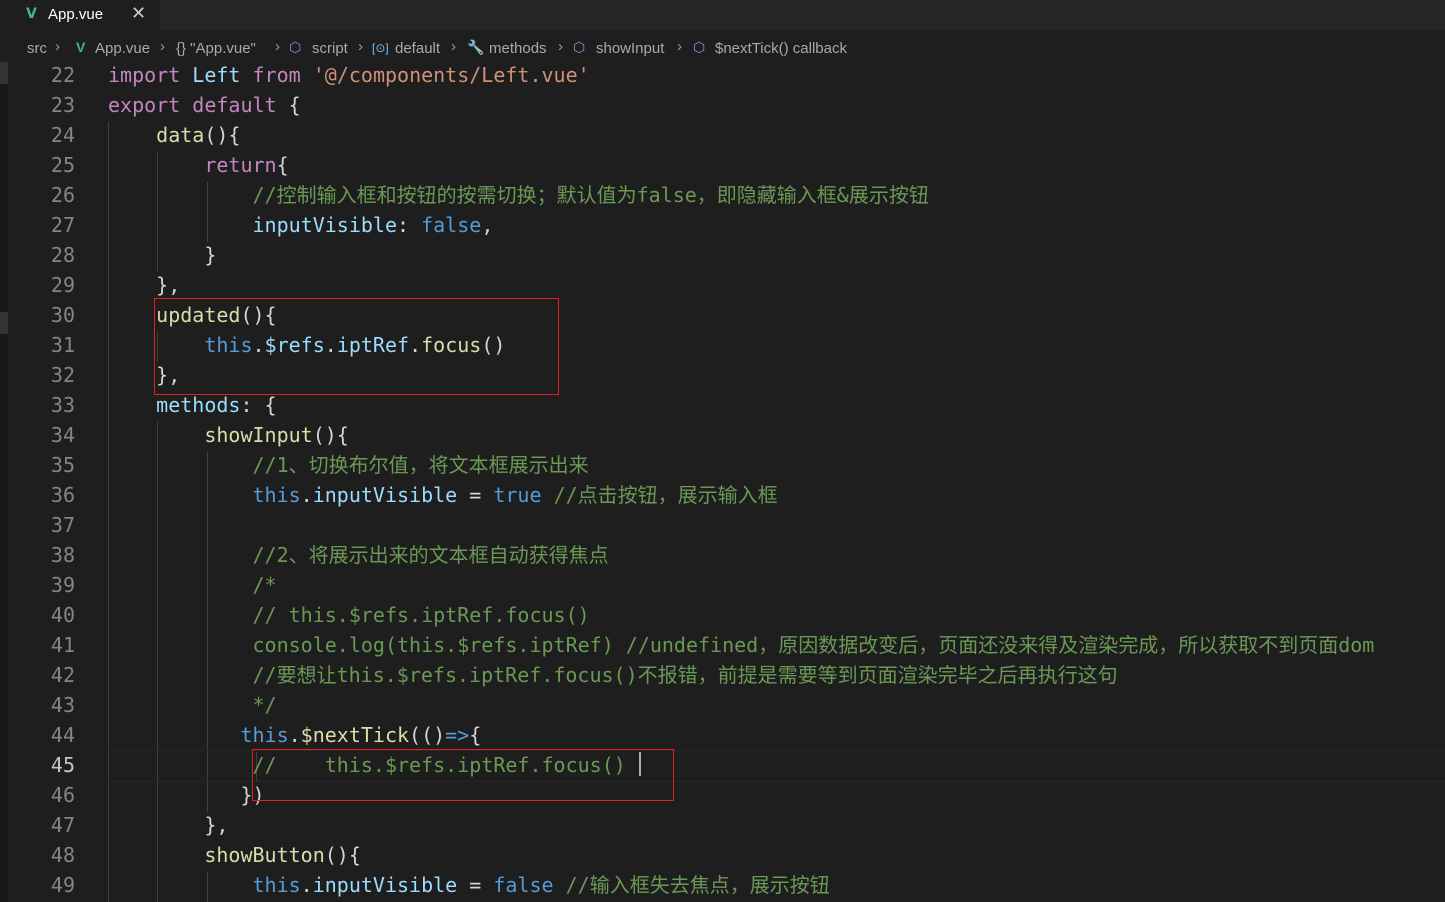 This screenshot has width=1445, height=902. Describe the element at coordinates (722, 526) in the screenshot. I see `code-line: 37` at that location.